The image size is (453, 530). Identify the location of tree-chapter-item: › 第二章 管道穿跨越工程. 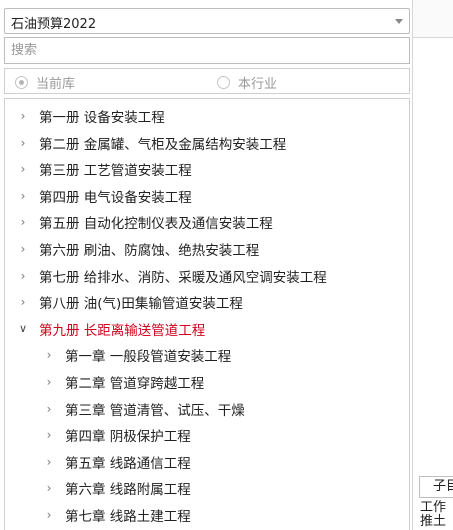
(105, 382).